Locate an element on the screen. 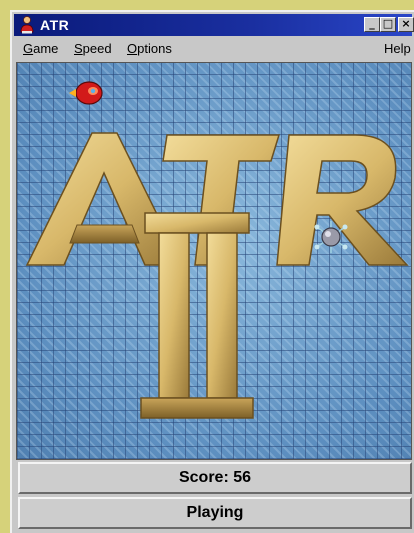 The image size is (414, 533). minimize-button: _ is located at coordinates (372, 24).